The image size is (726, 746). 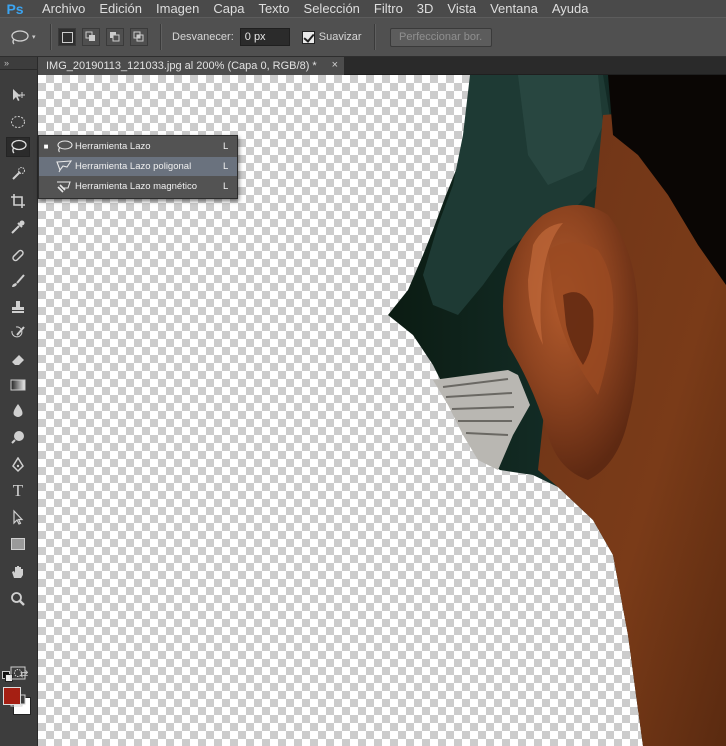 I want to click on eraser-tool, so click(x=18, y=359).